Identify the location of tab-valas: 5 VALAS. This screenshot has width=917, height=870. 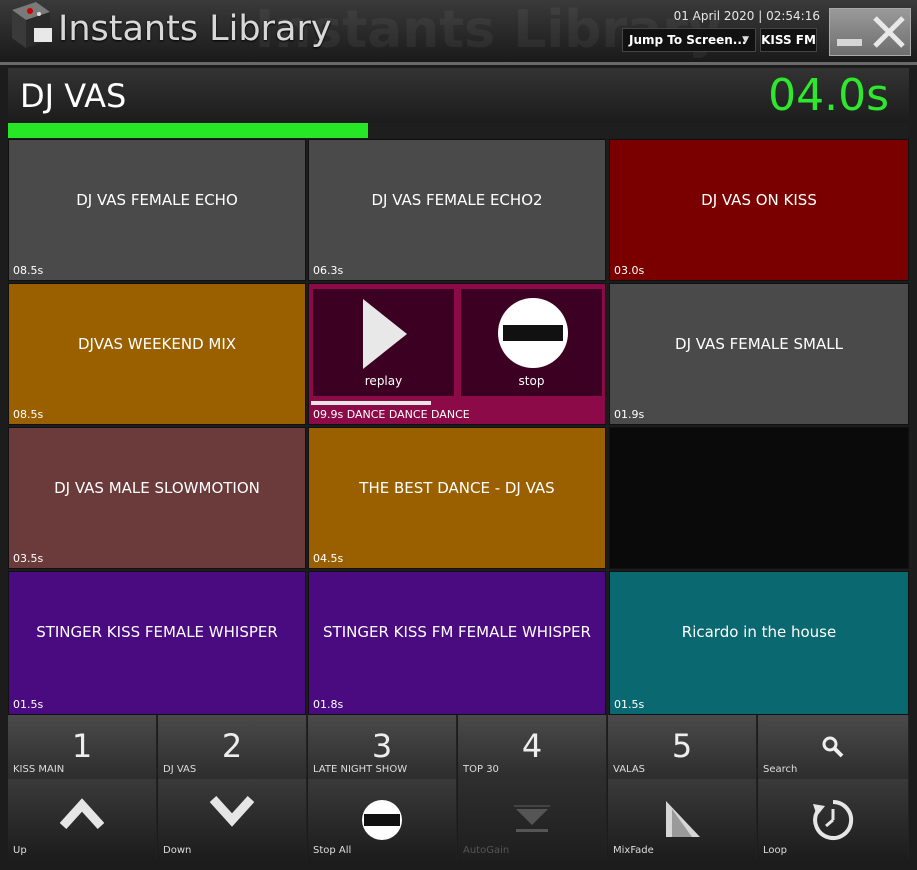
(682, 747).